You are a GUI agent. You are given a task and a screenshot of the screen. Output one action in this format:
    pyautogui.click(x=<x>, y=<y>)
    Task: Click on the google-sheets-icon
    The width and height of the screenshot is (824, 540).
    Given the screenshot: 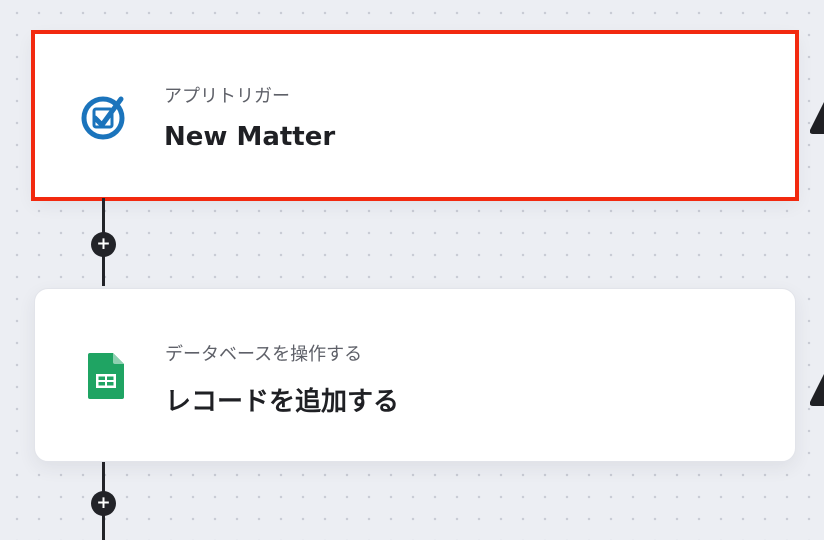 What is the action you would take?
    pyautogui.click(x=106, y=376)
    